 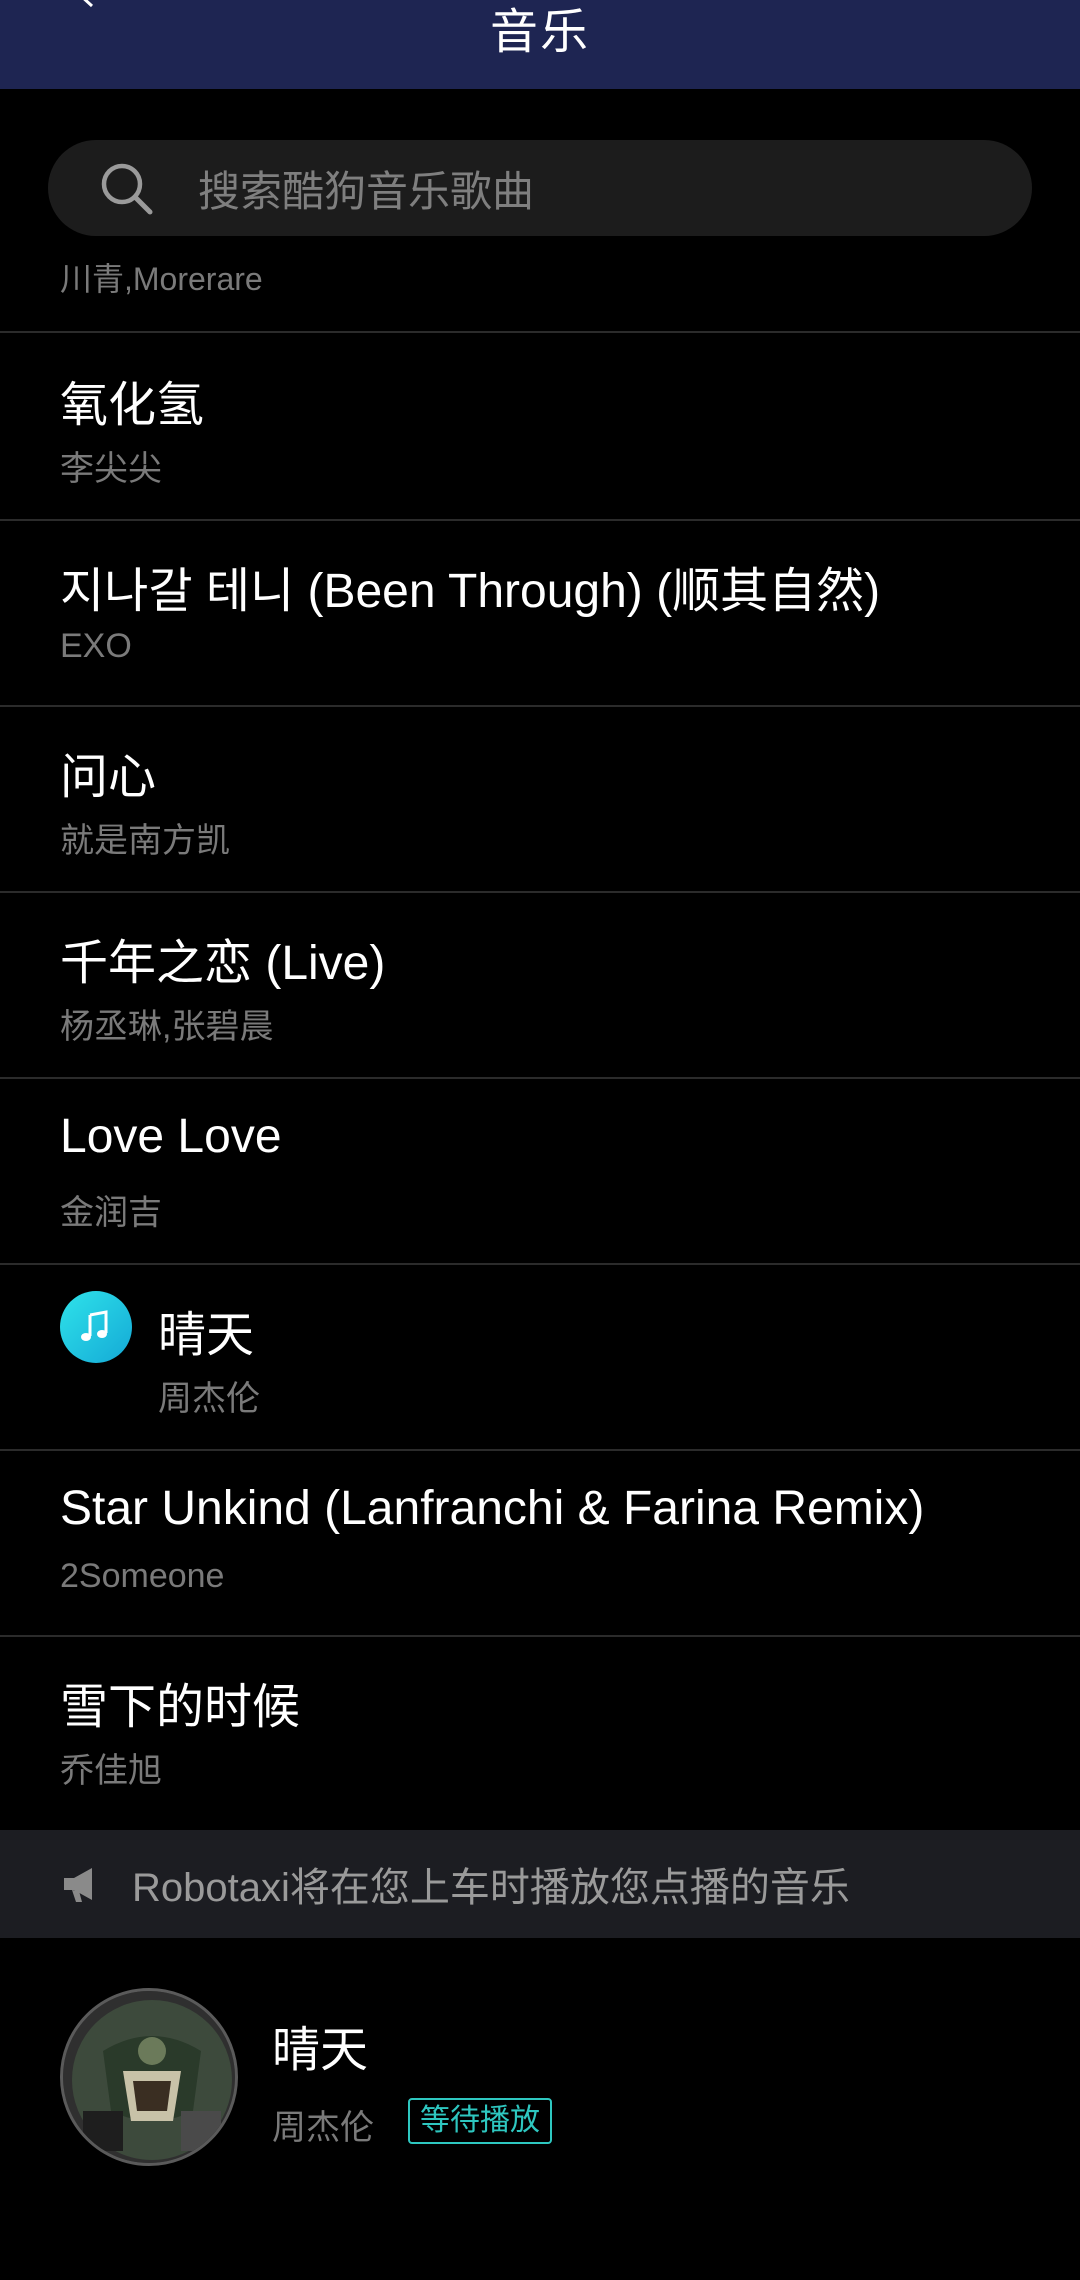 What do you see at coordinates (171, 1136) in the screenshot?
I see `song-title: Love Love` at bounding box center [171, 1136].